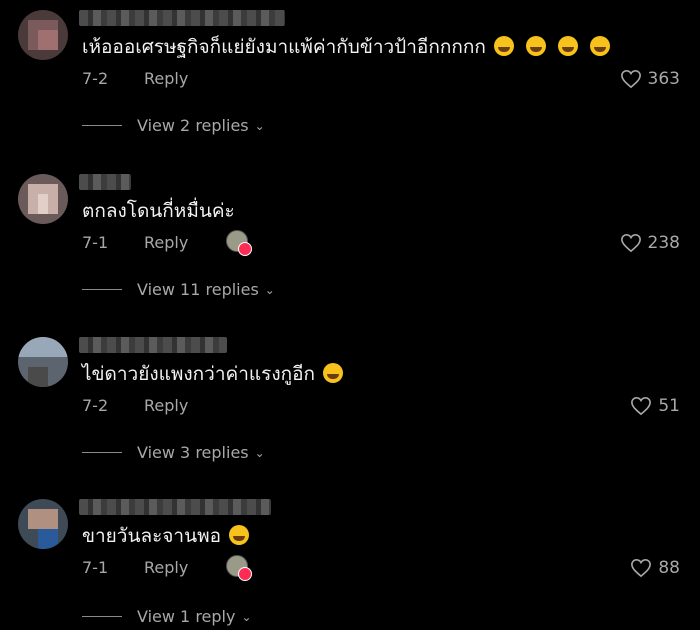 The width and height of the screenshot is (700, 630). What do you see at coordinates (198, 289) in the screenshot?
I see `view-replies-label: View 11 replies` at bounding box center [198, 289].